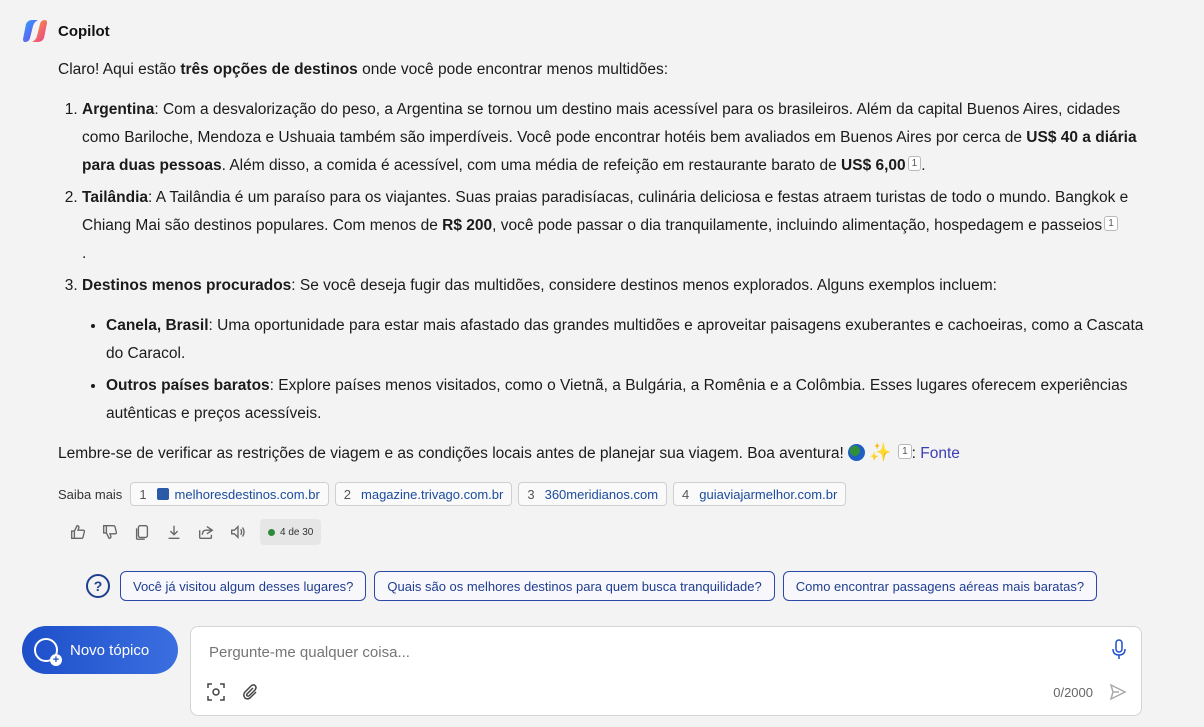 Image resolution: width=1204 pixels, height=727 pixels. I want to click on source-number: 1, so click(143, 494).